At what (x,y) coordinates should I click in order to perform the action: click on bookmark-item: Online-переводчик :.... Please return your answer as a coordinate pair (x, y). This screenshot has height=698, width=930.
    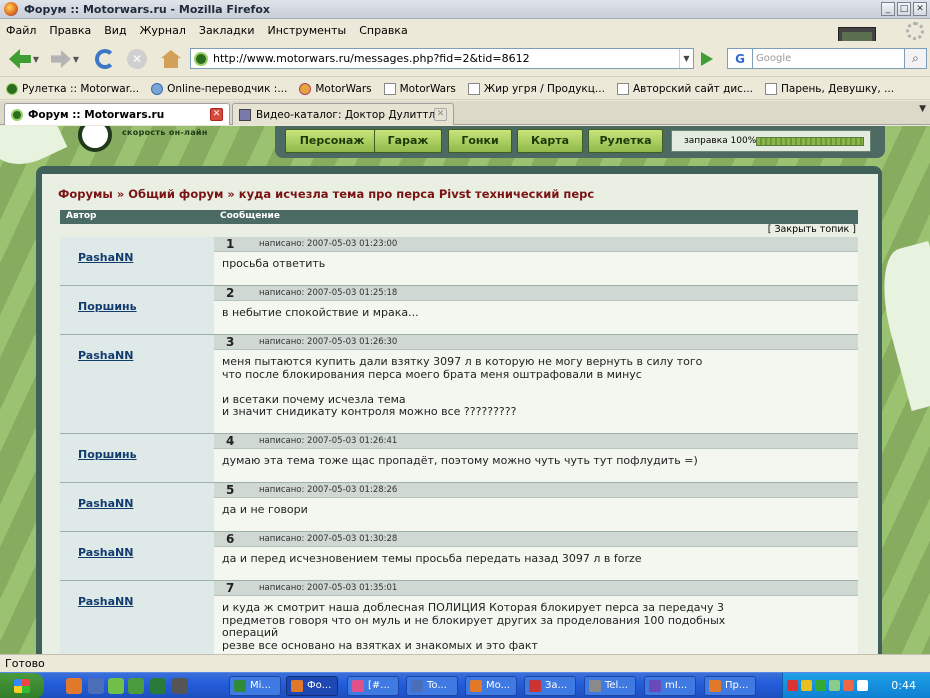
    Looking at the image, I should click on (219, 88).